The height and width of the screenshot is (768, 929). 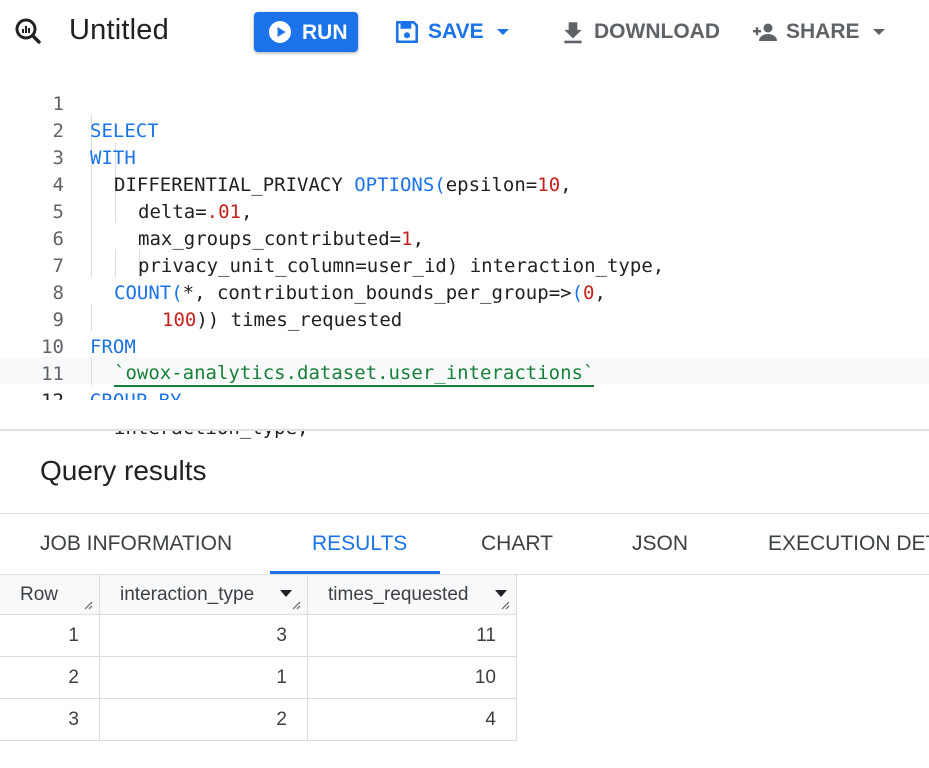 What do you see at coordinates (50, 636) in the screenshot?
I see `row-number-cell: 1` at bounding box center [50, 636].